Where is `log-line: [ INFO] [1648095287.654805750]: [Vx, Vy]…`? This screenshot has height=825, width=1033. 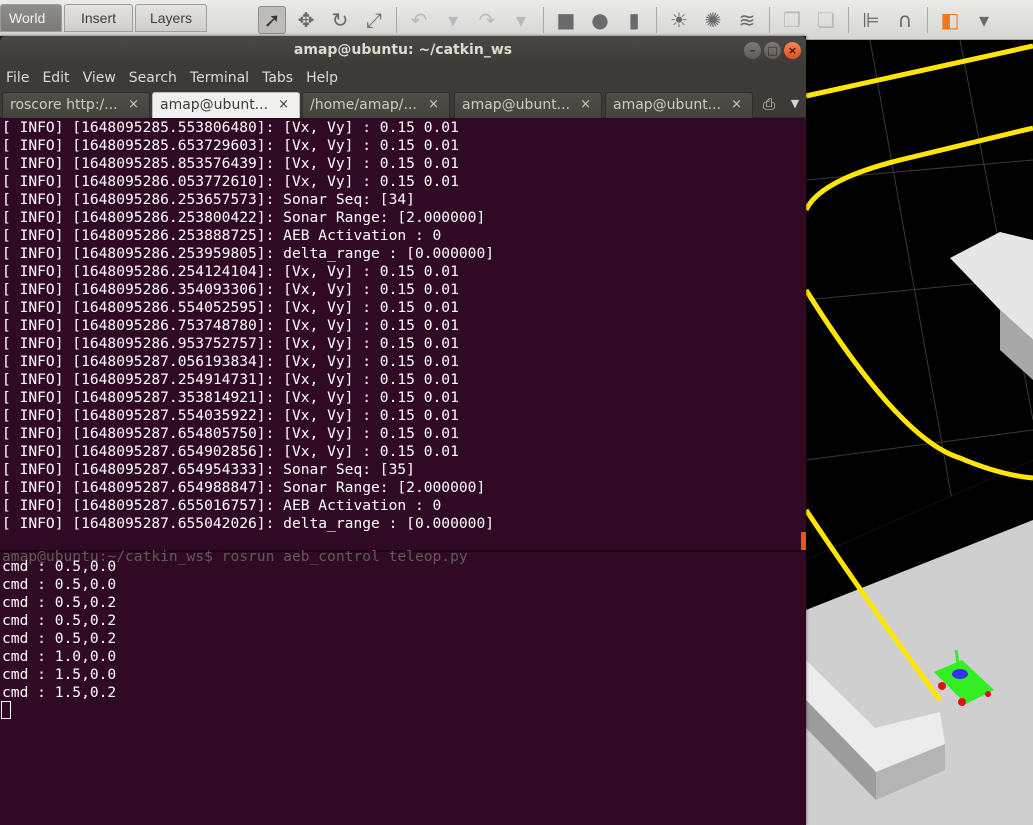
log-line: [ INFO] [1648095287.654805750]: [Vx, Vy]… is located at coordinates (230, 433).